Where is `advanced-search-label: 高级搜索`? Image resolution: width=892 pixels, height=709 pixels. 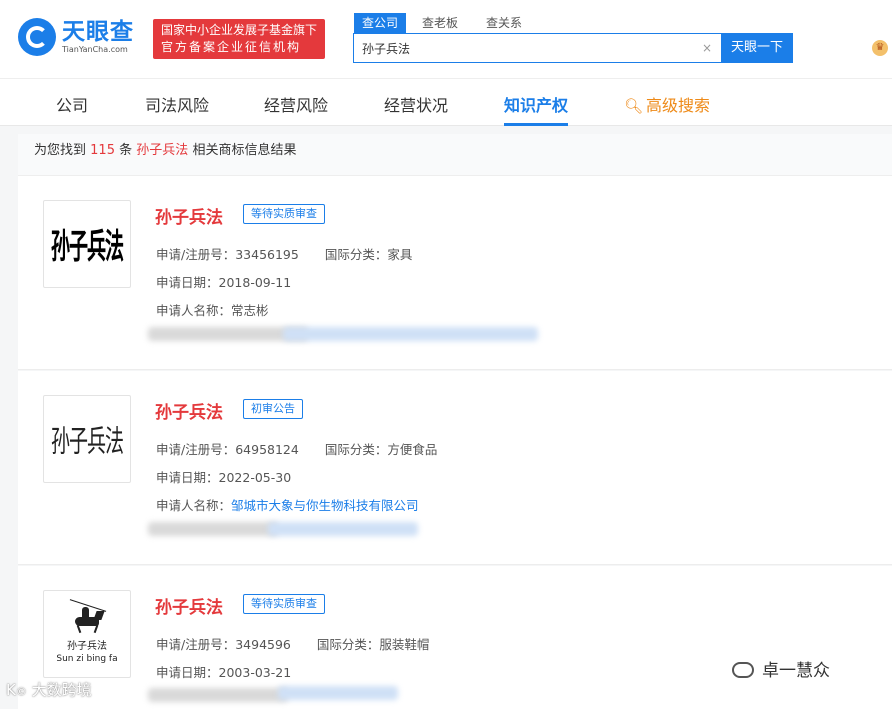
advanced-search-label: 高级搜索 is located at coordinates (678, 105).